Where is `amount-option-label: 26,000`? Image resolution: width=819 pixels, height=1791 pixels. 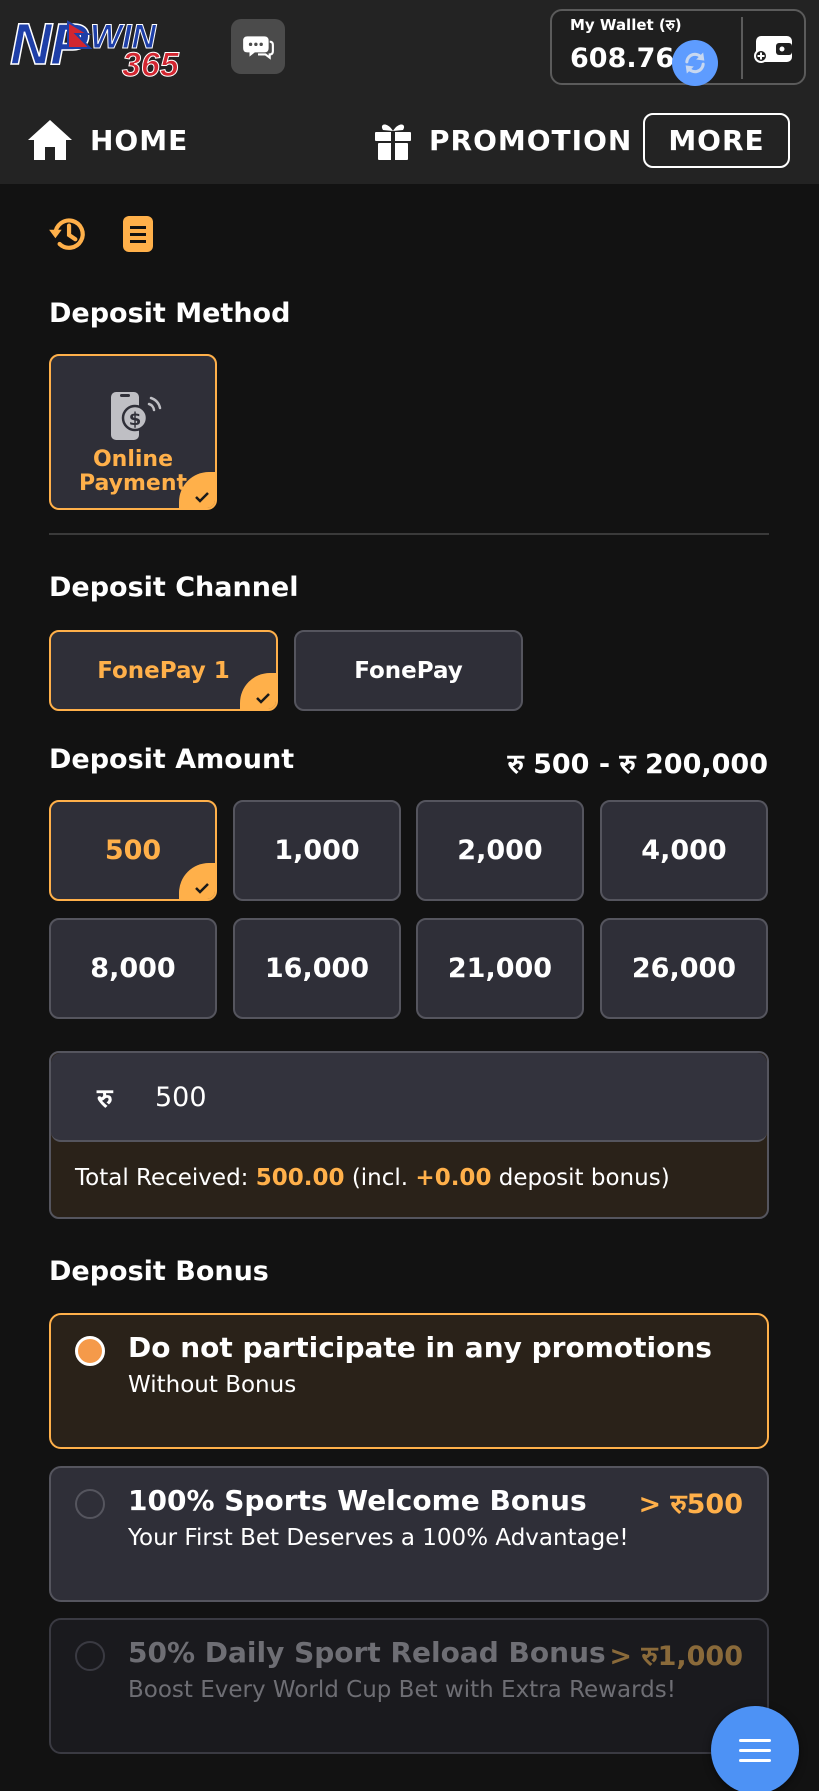
amount-option-label: 26,000 is located at coordinates (684, 968).